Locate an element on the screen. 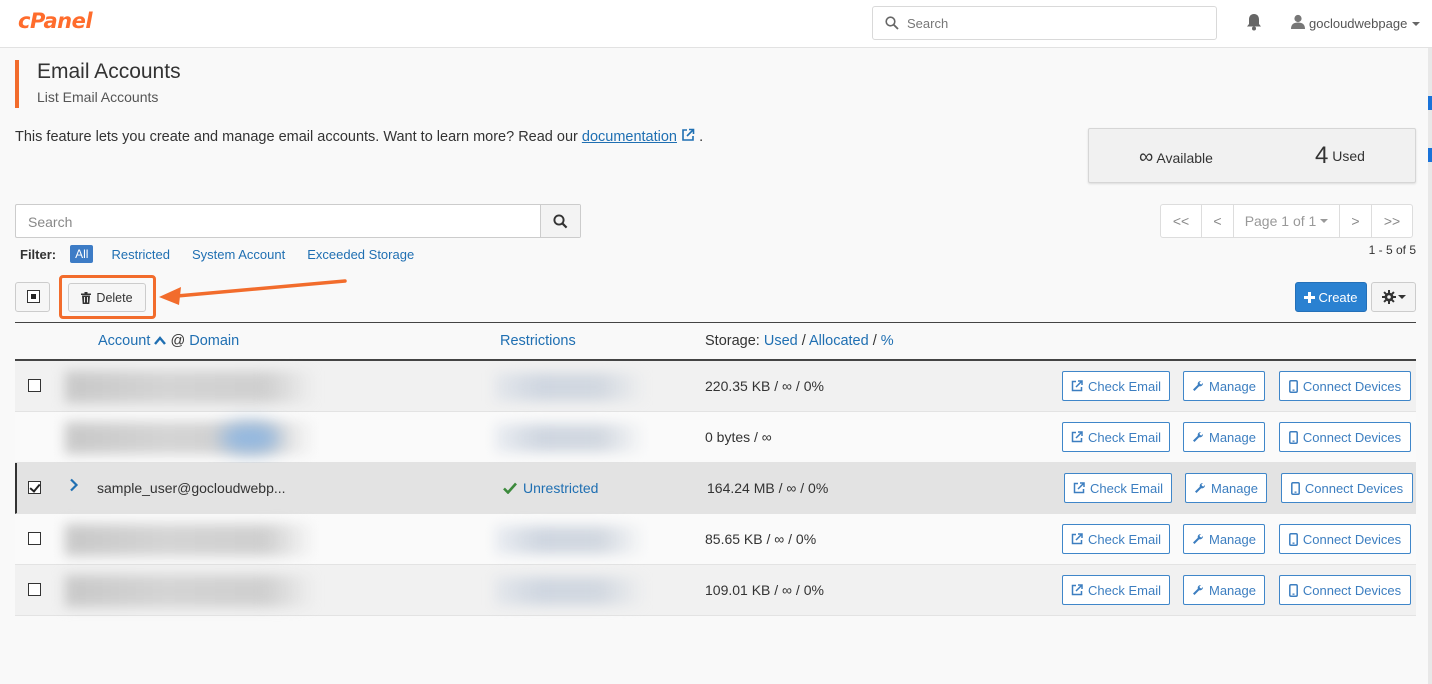  first-page-button: << is located at coordinates (1181, 221).